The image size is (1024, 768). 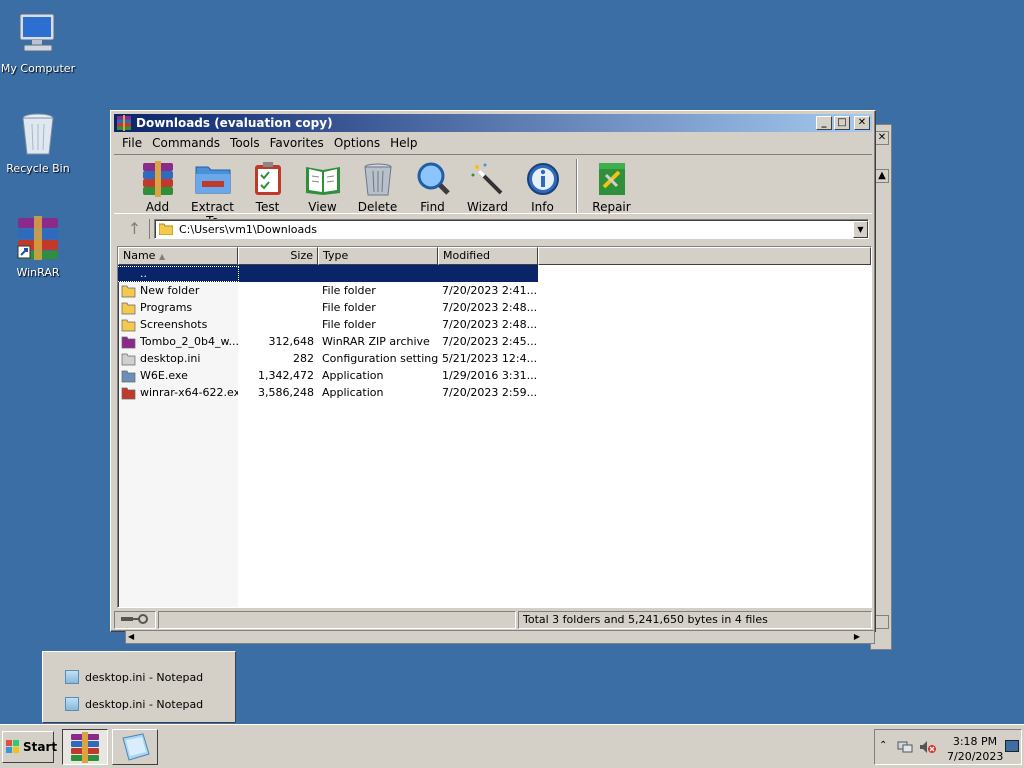 What do you see at coordinates (286, 375) in the screenshot?
I see `file-size-cell: 1,342,472` at bounding box center [286, 375].